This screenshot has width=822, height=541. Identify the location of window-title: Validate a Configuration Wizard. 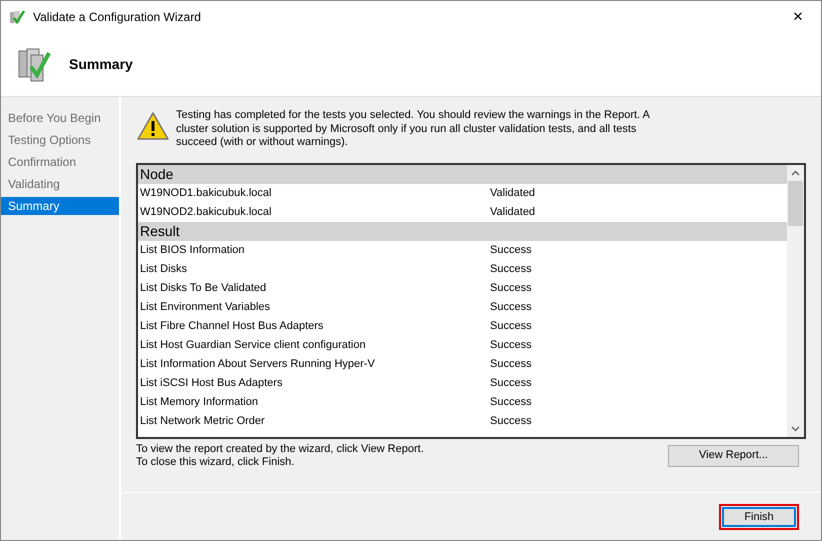
(117, 17).